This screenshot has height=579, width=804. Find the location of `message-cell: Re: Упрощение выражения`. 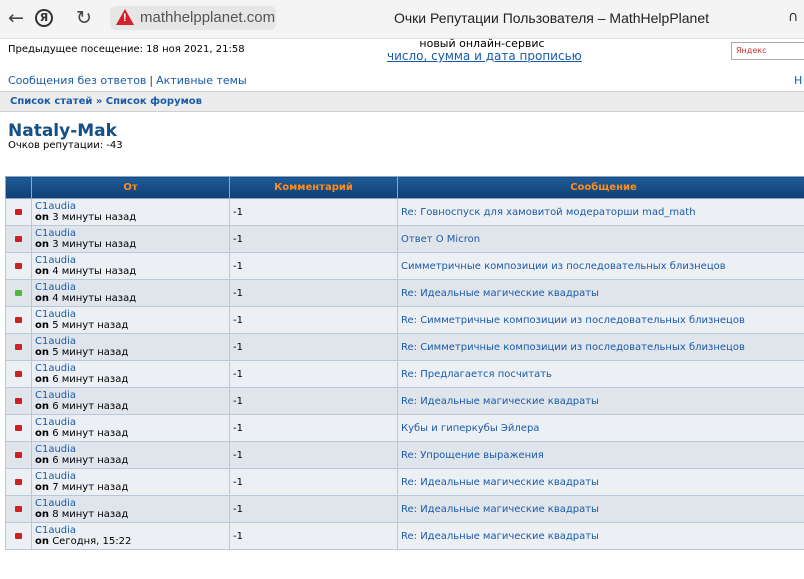

message-cell: Re: Упрощение выражения is located at coordinates (600, 455).